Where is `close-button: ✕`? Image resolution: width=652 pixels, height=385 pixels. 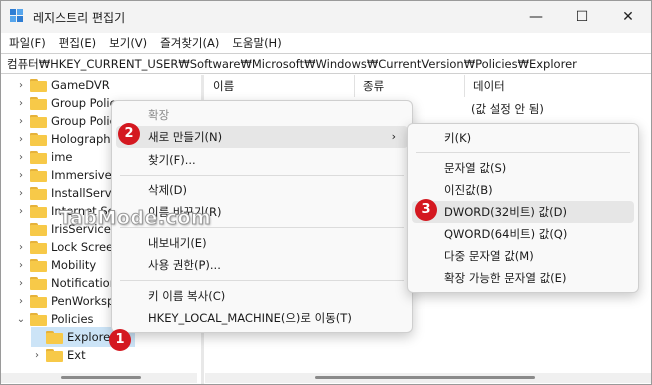 close-button: ✕ is located at coordinates (628, 17).